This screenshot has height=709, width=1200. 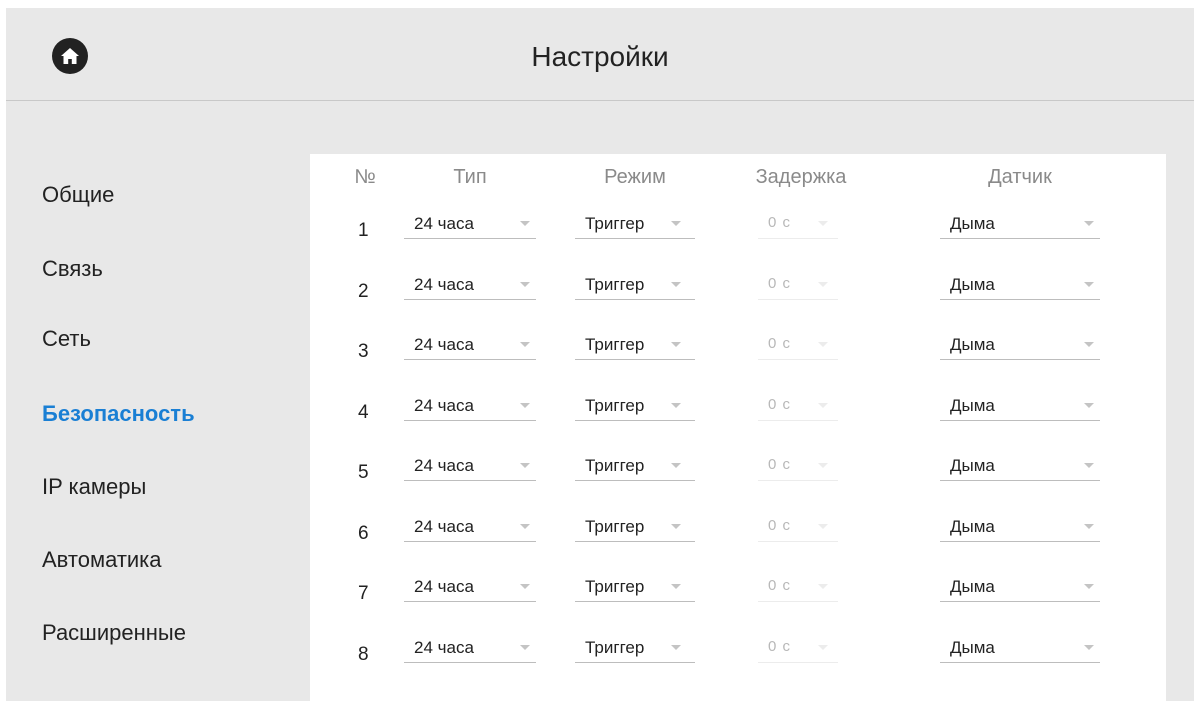 What do you see at coordinates (470, 177) in the screenshot?
I see `header-type: Тип` at bounding box center [470, 177].